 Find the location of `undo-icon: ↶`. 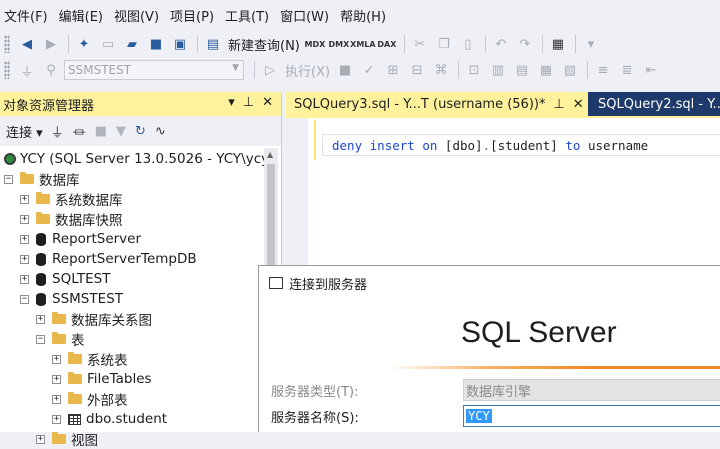

undo-icon: ↶ is located at coordinates (501, 44).